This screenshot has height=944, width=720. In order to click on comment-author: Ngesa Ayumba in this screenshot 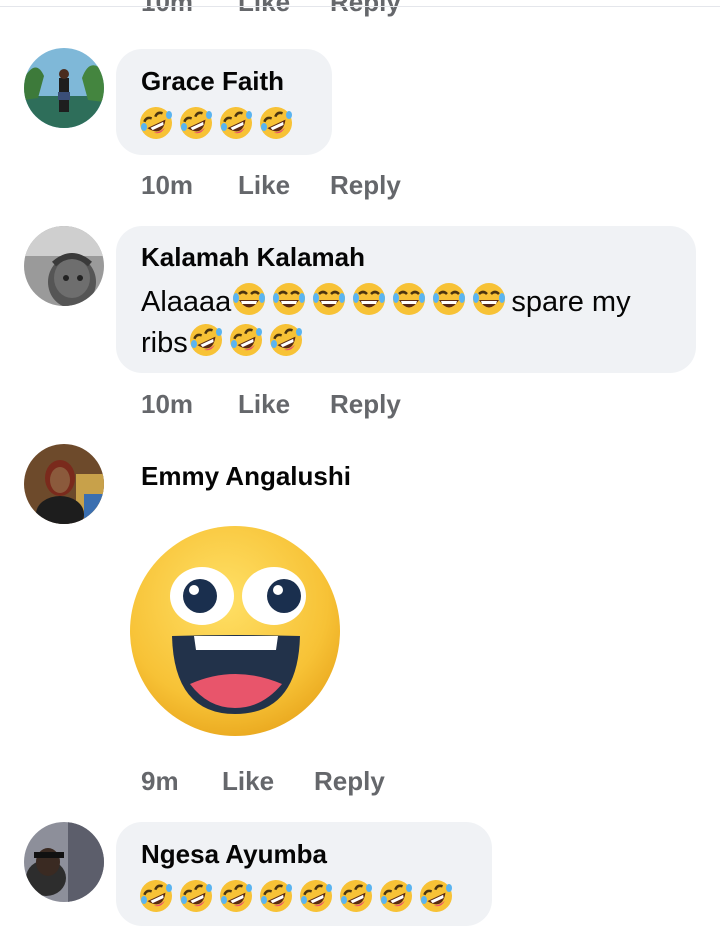, I will do `click(234, 854)`.